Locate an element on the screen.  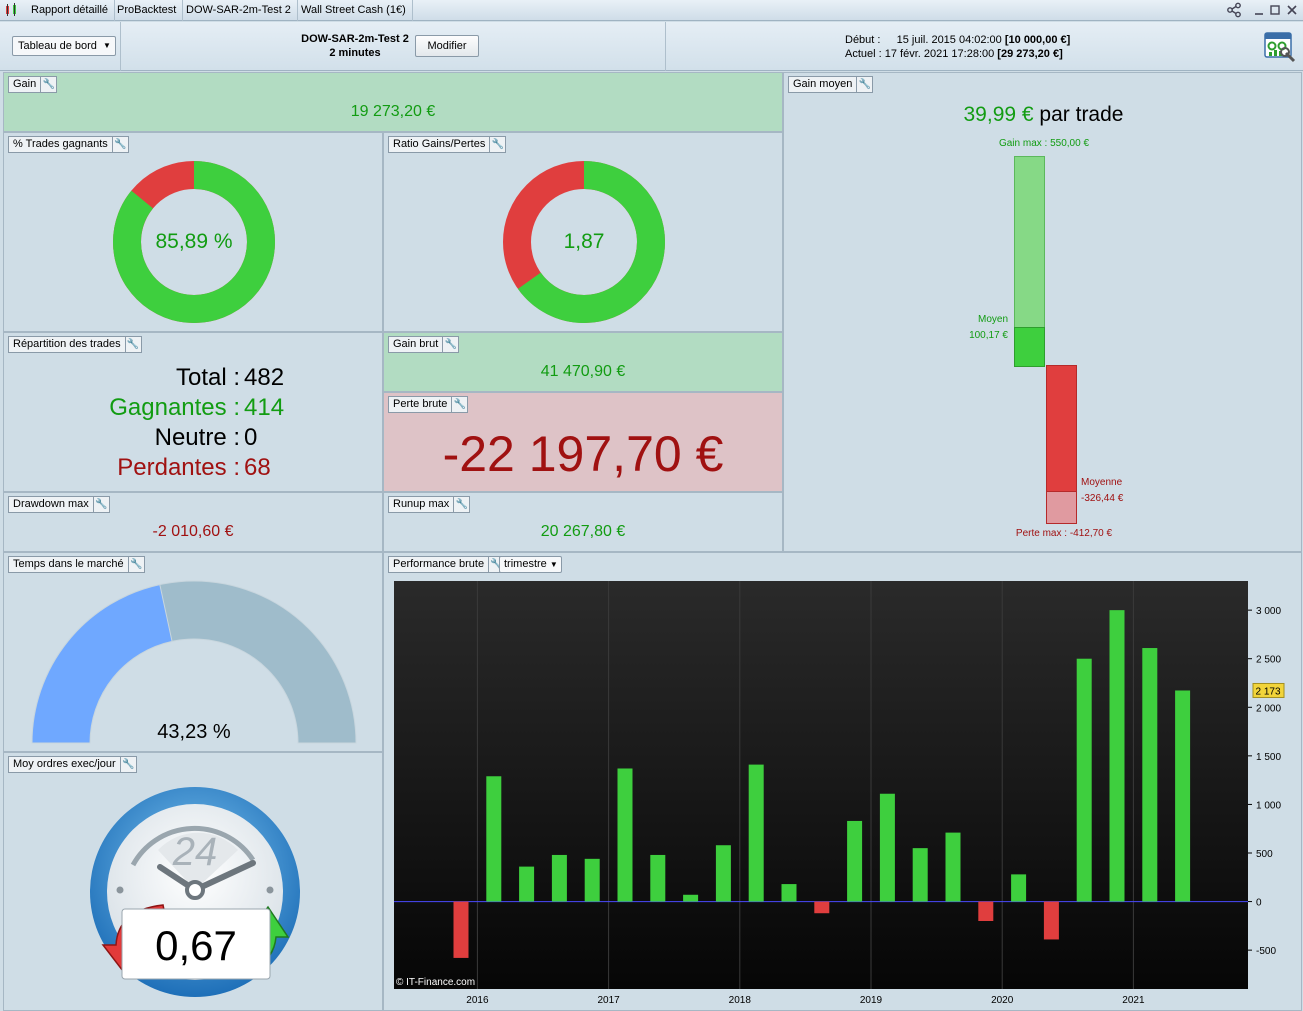
orders-panel: Moy ordres exec/jour 🔧 24 0,67 is located at coordinates (193, 881).